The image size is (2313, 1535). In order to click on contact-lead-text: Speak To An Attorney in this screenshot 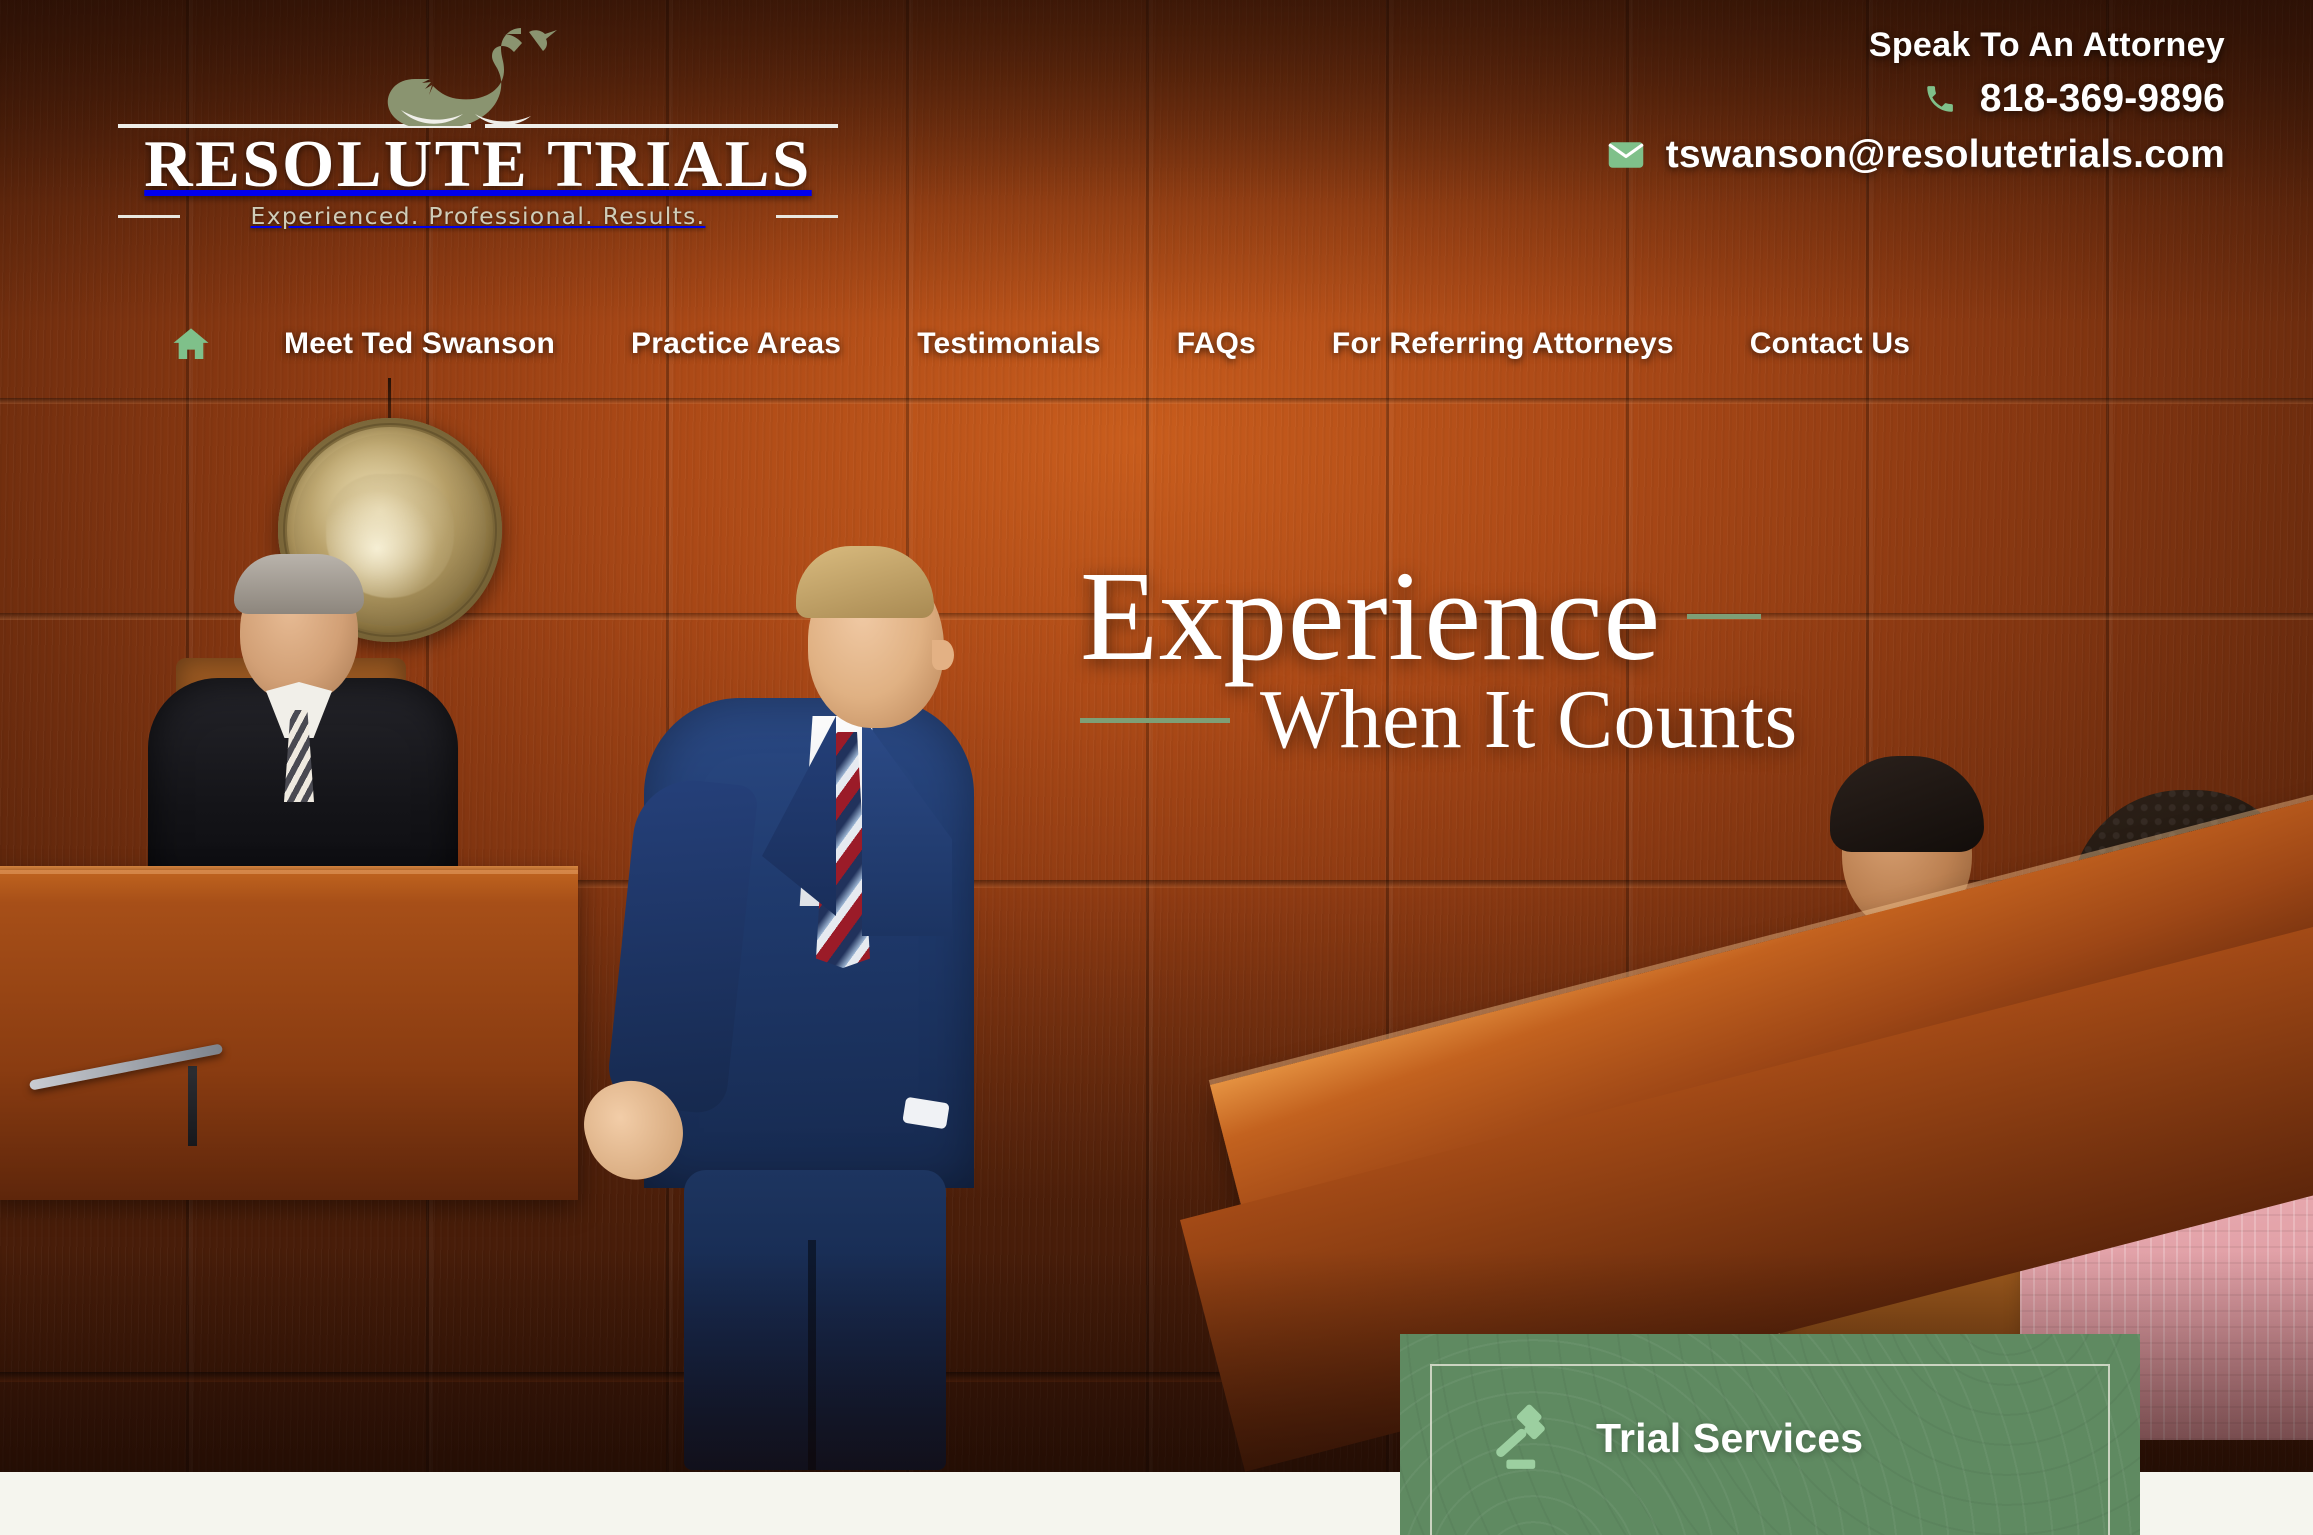, I will do `click(2046, 45)`.